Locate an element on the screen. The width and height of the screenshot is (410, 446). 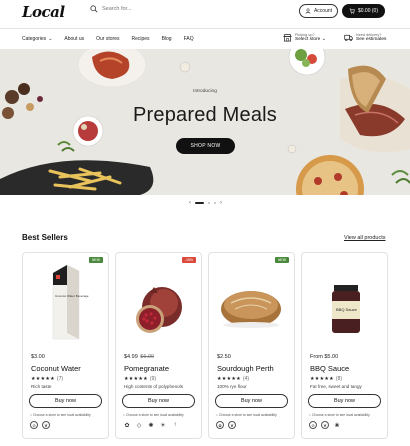
product-name: Pomegranate is located at coordinates (146, 368).